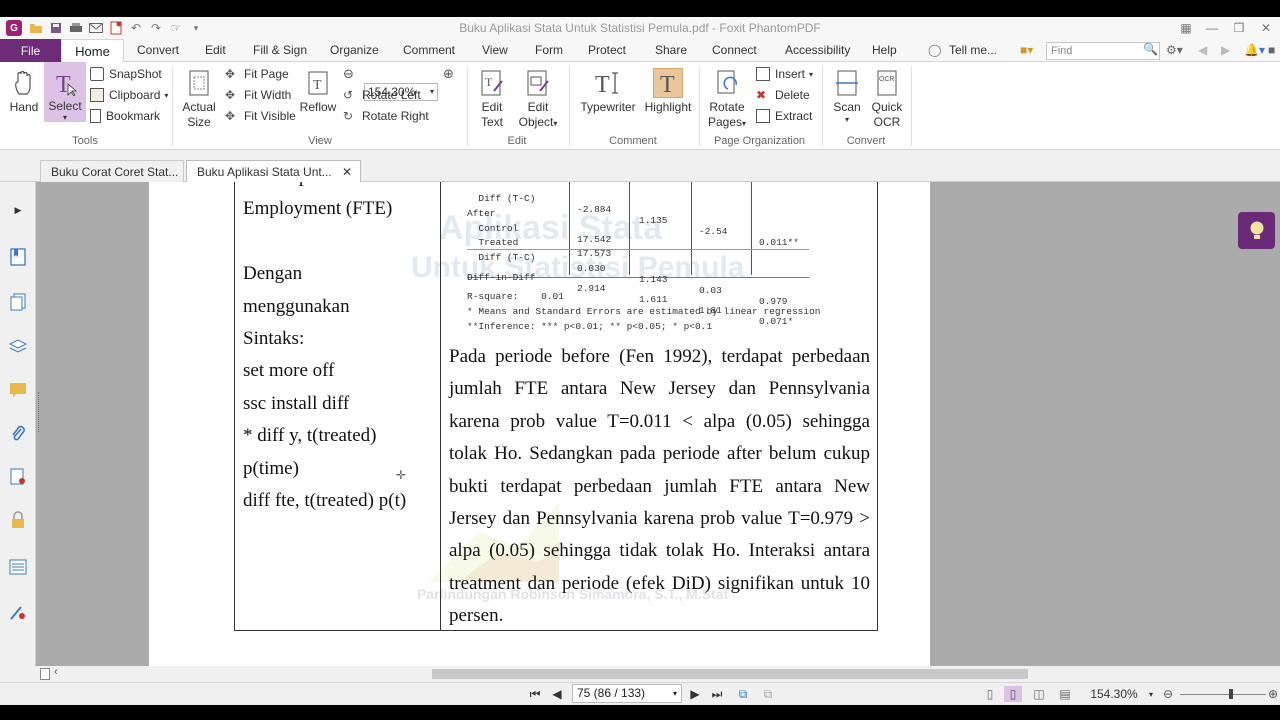  I want to click on layers-panel-icon, so click(18, 347).